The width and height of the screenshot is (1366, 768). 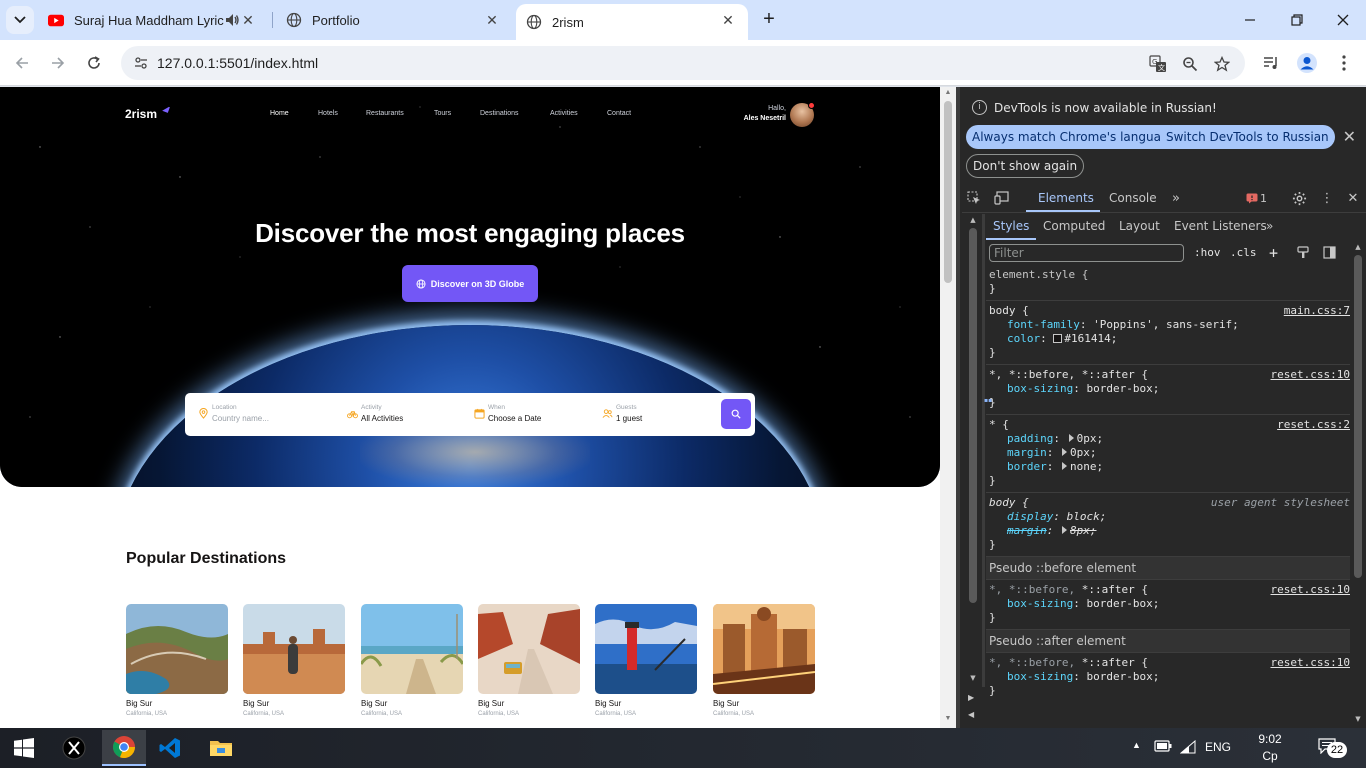 What do you see at coordinates (1270, 749) in the screenshot?
I see `system-clock: 9:02 Ср 15.05.24` at bounding box center [1270, 749].